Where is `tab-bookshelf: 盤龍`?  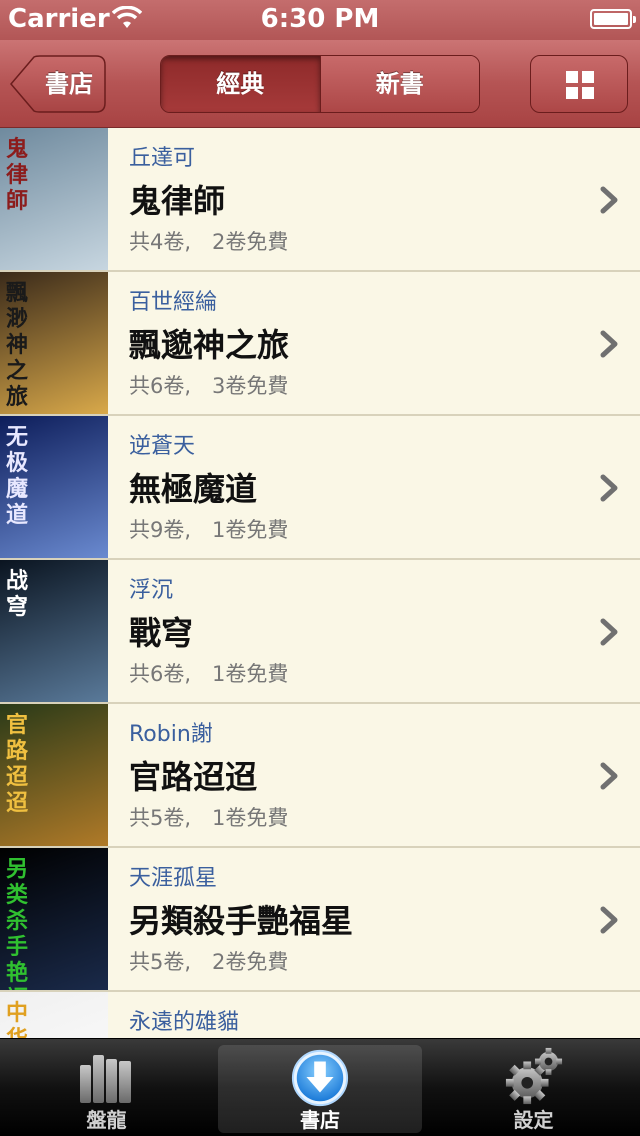
tab-bookshelf: 盤龍 is located at coordinates (106, 1087).